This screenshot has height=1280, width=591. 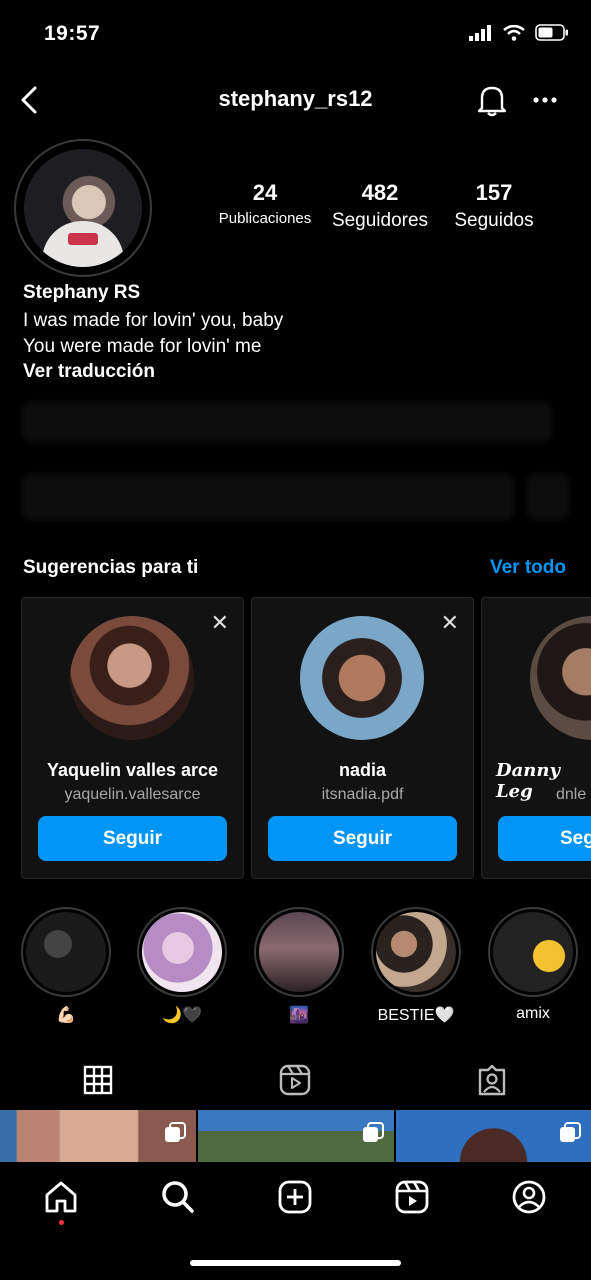 What do you see at coordinates (299, 1015) in the screenshot?
I see `highlight-caption: 🌆` at bounding box center [299, 1015].